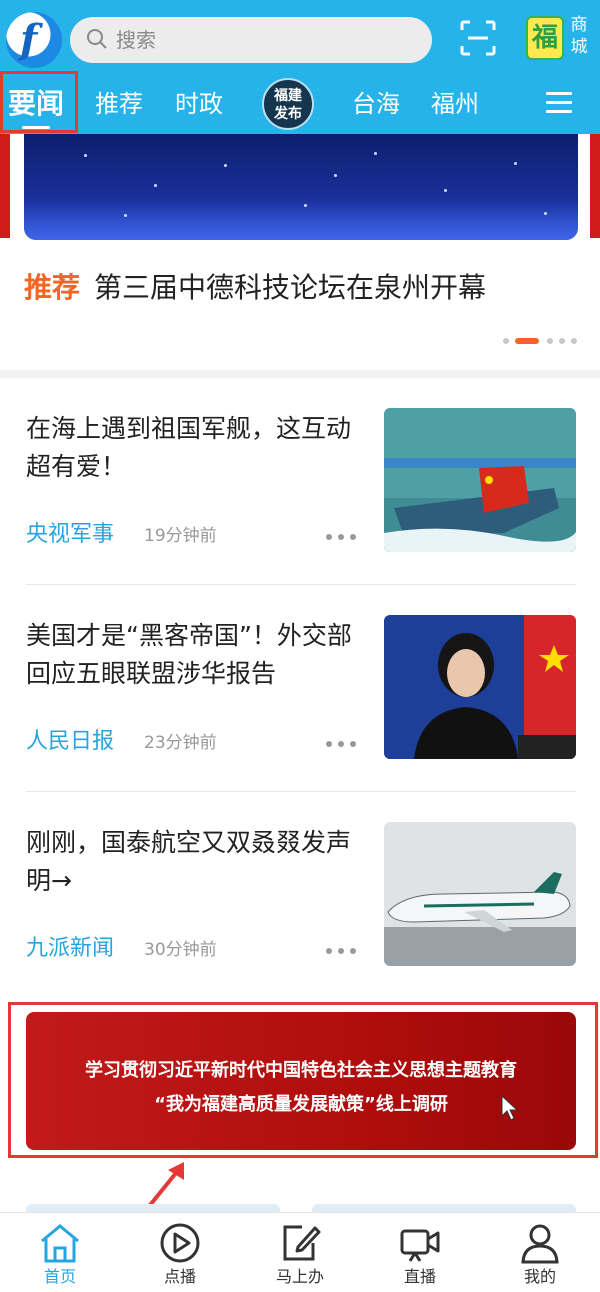 The image size is (600, 1292). I want to click on app-logo: f, so click(34, 40).